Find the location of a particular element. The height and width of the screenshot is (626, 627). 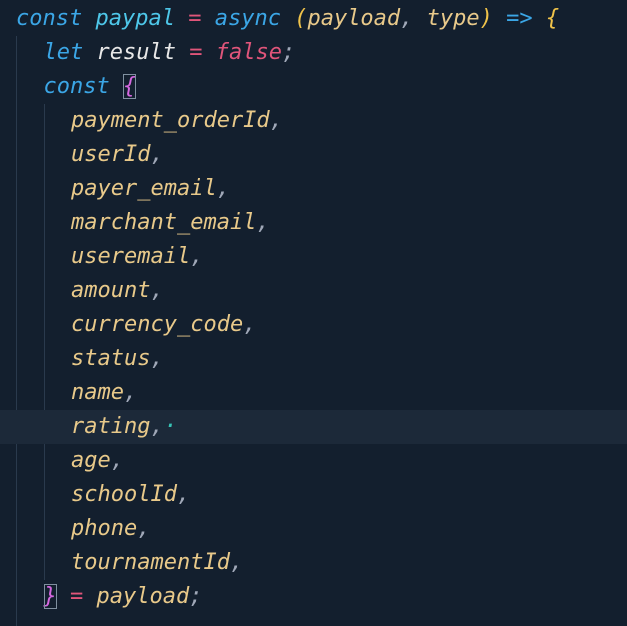

code-line-text: schoolId, is located at coordinates (130, 495).